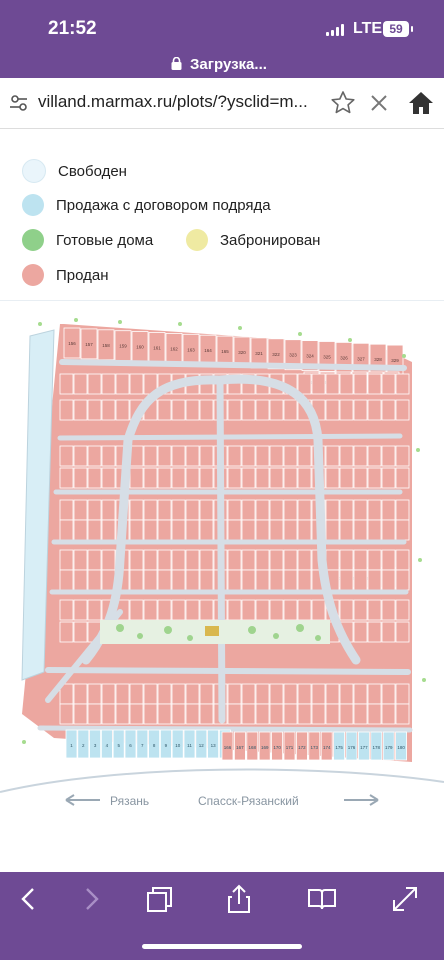 Image resolution: width=444 pixels, height=960 pixels. I want to click on book-icon, so click(322, 899).